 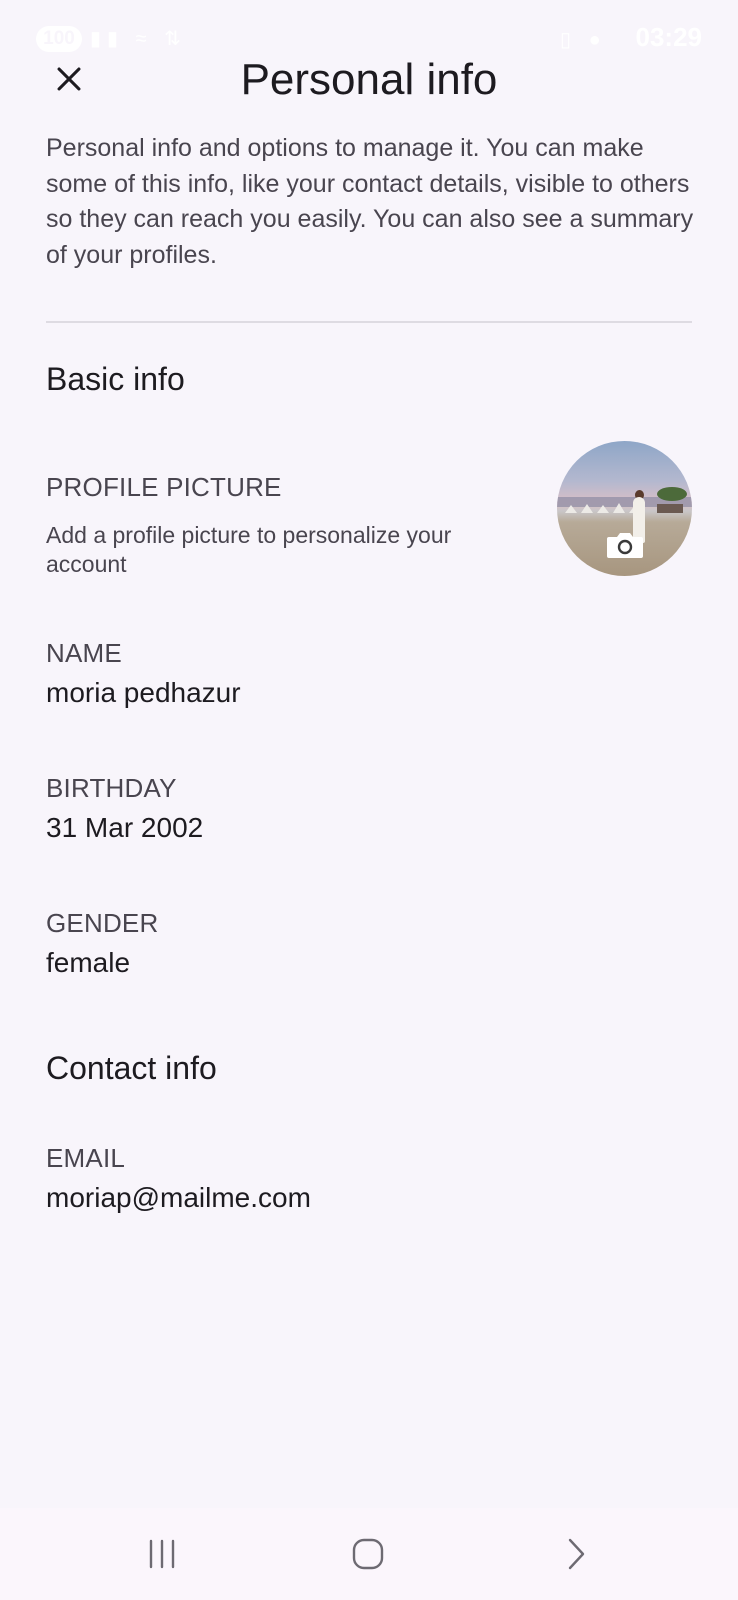 I want to click on birthday-value: 31 Mar 2002, so click(x=125, y=827).